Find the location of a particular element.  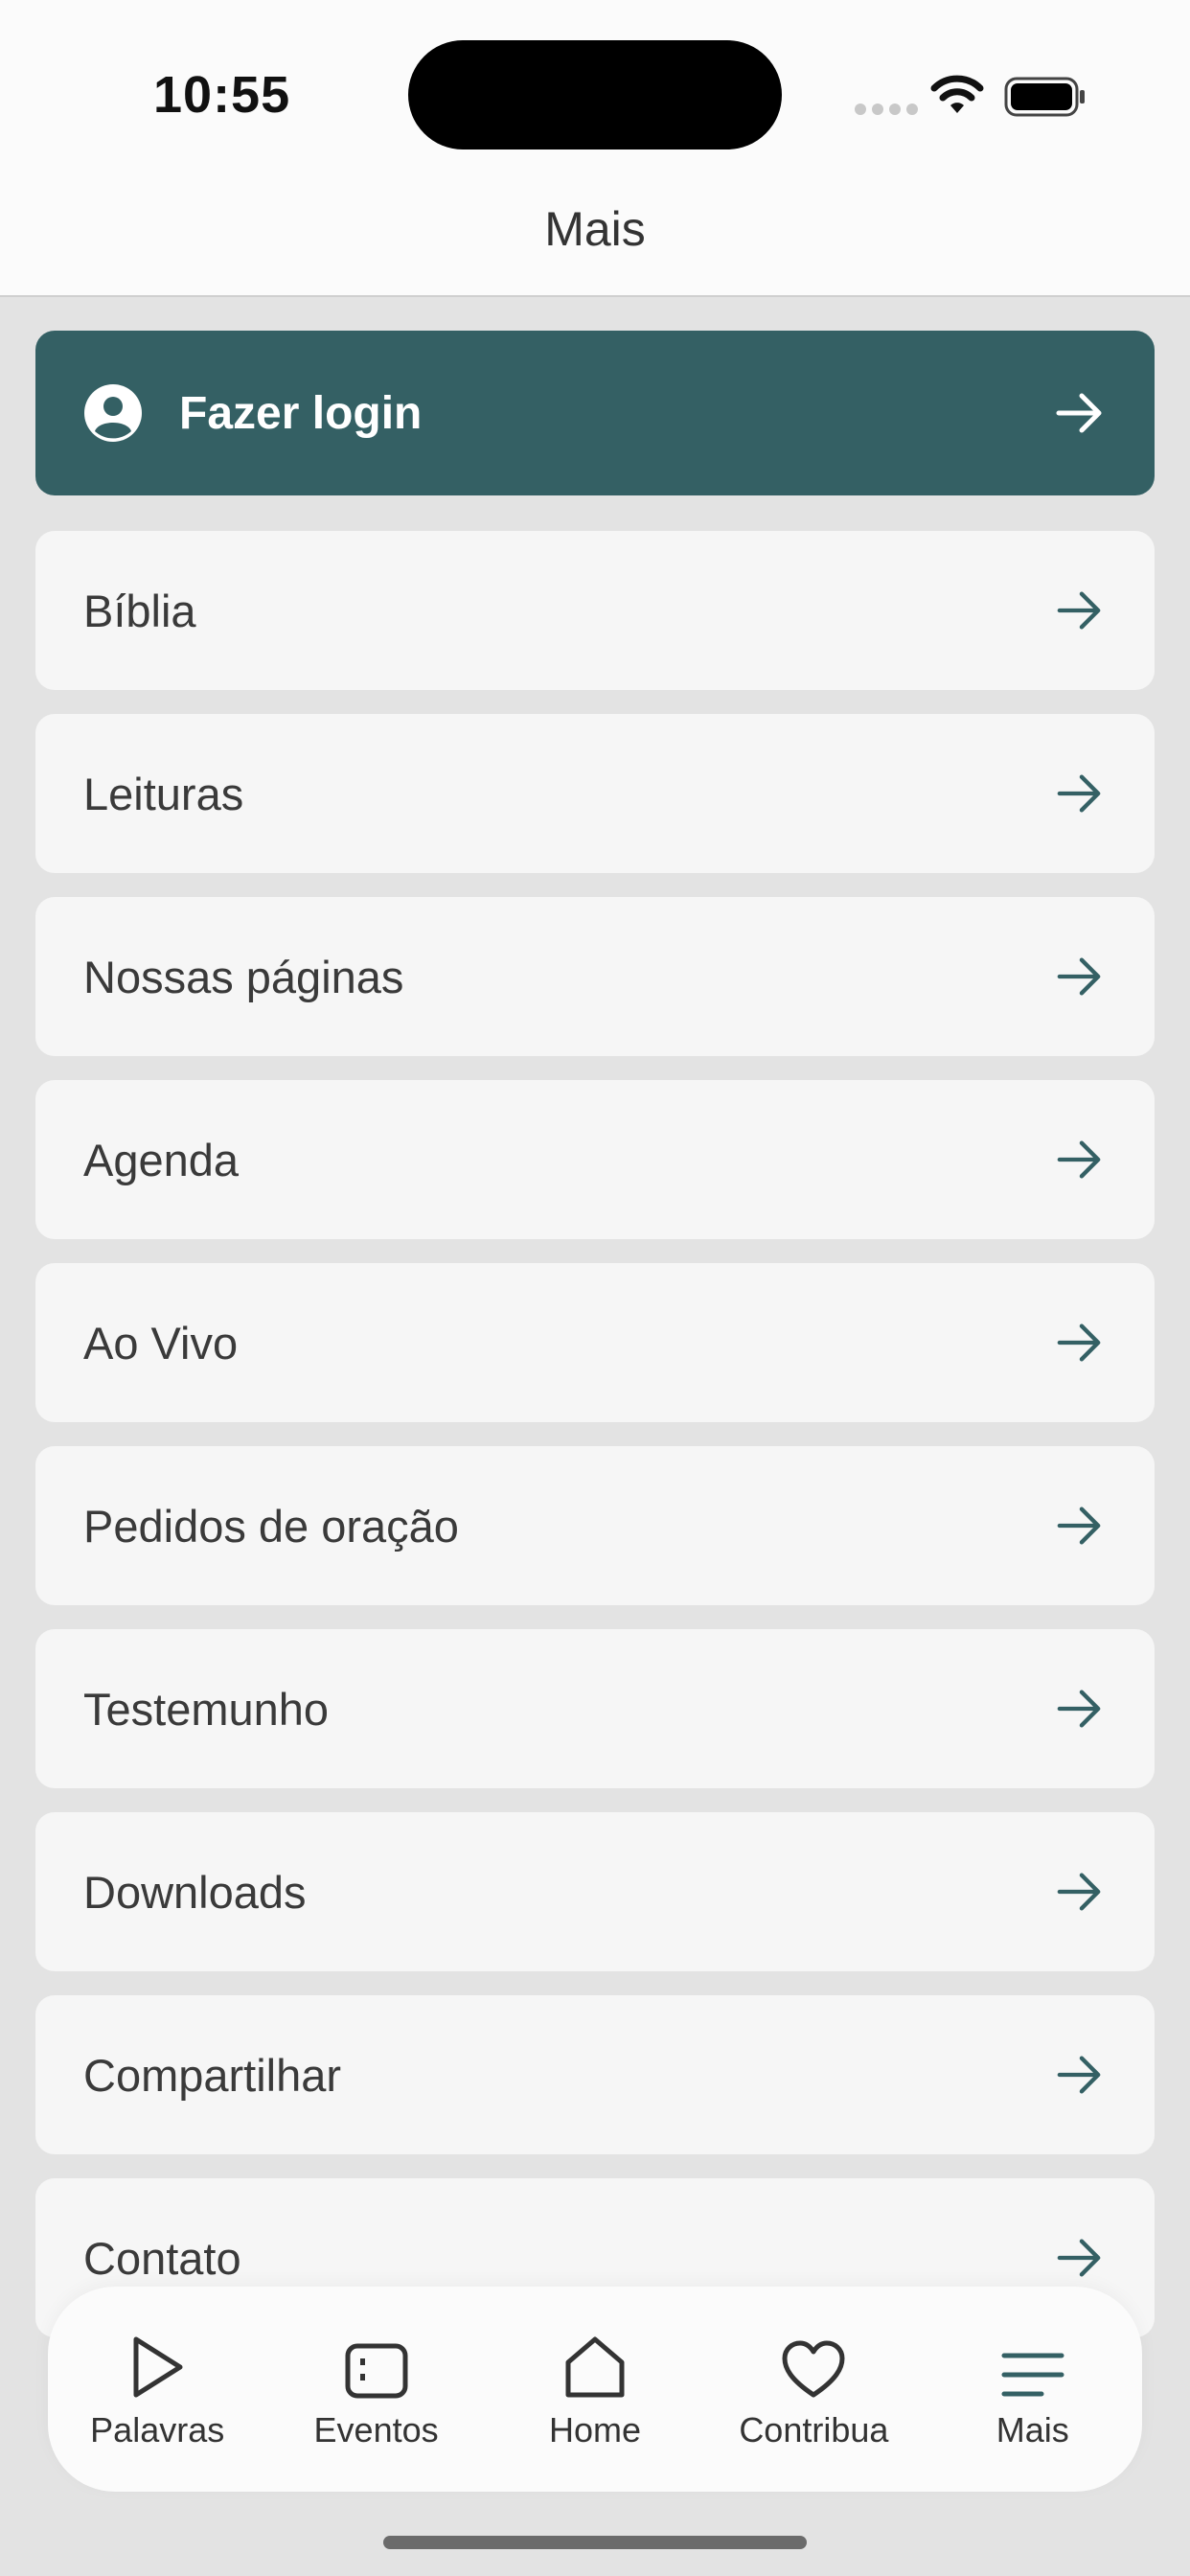

menu-item-ao-vivo: Ao Vivo is located at coordinates (595, 1342).